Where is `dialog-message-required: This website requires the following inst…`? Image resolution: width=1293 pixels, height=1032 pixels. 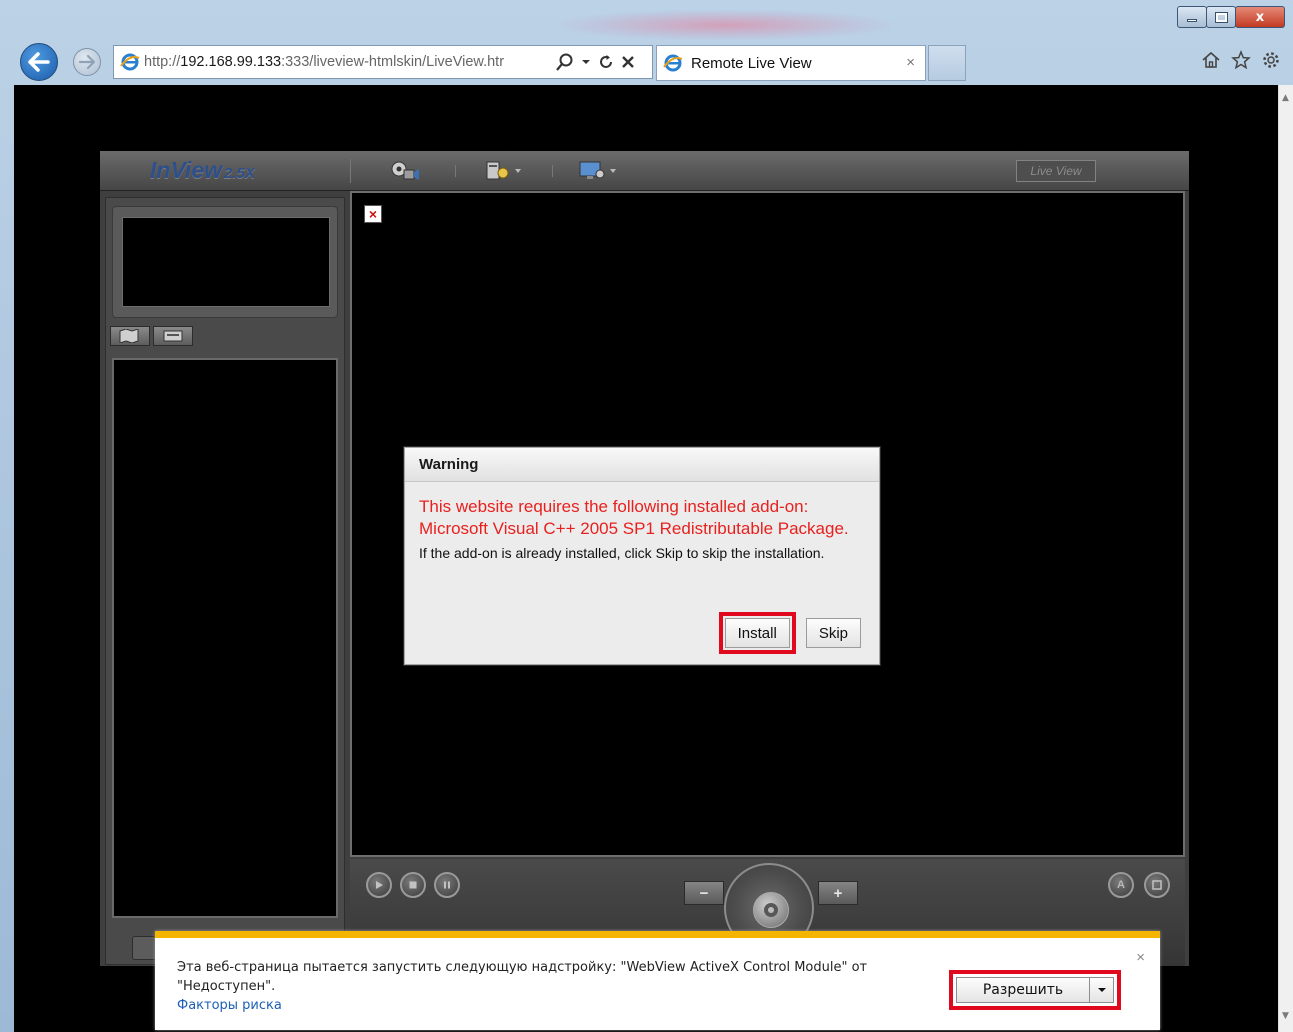
dialog-message-required: This website requires the following inst… is located at coordinates (634, 517).